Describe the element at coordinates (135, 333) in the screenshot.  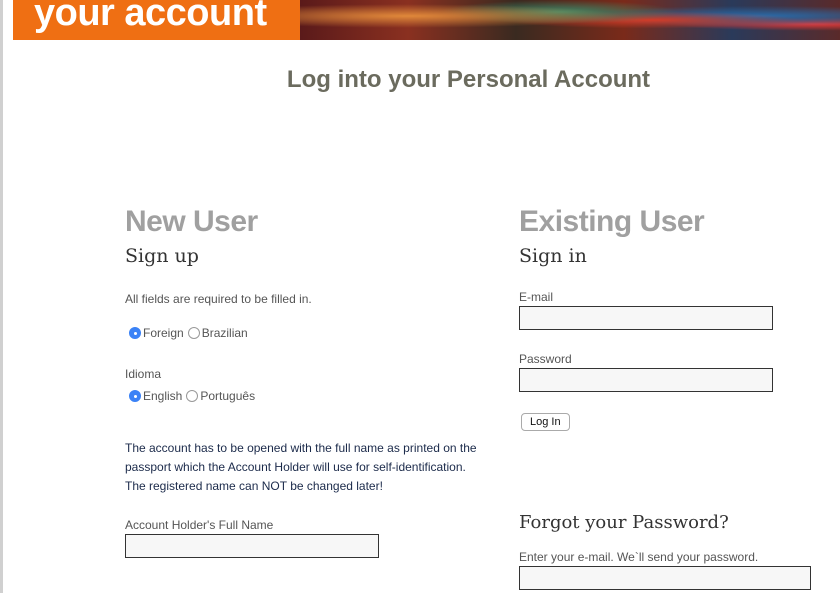
I see `radio-foreign` at that location.